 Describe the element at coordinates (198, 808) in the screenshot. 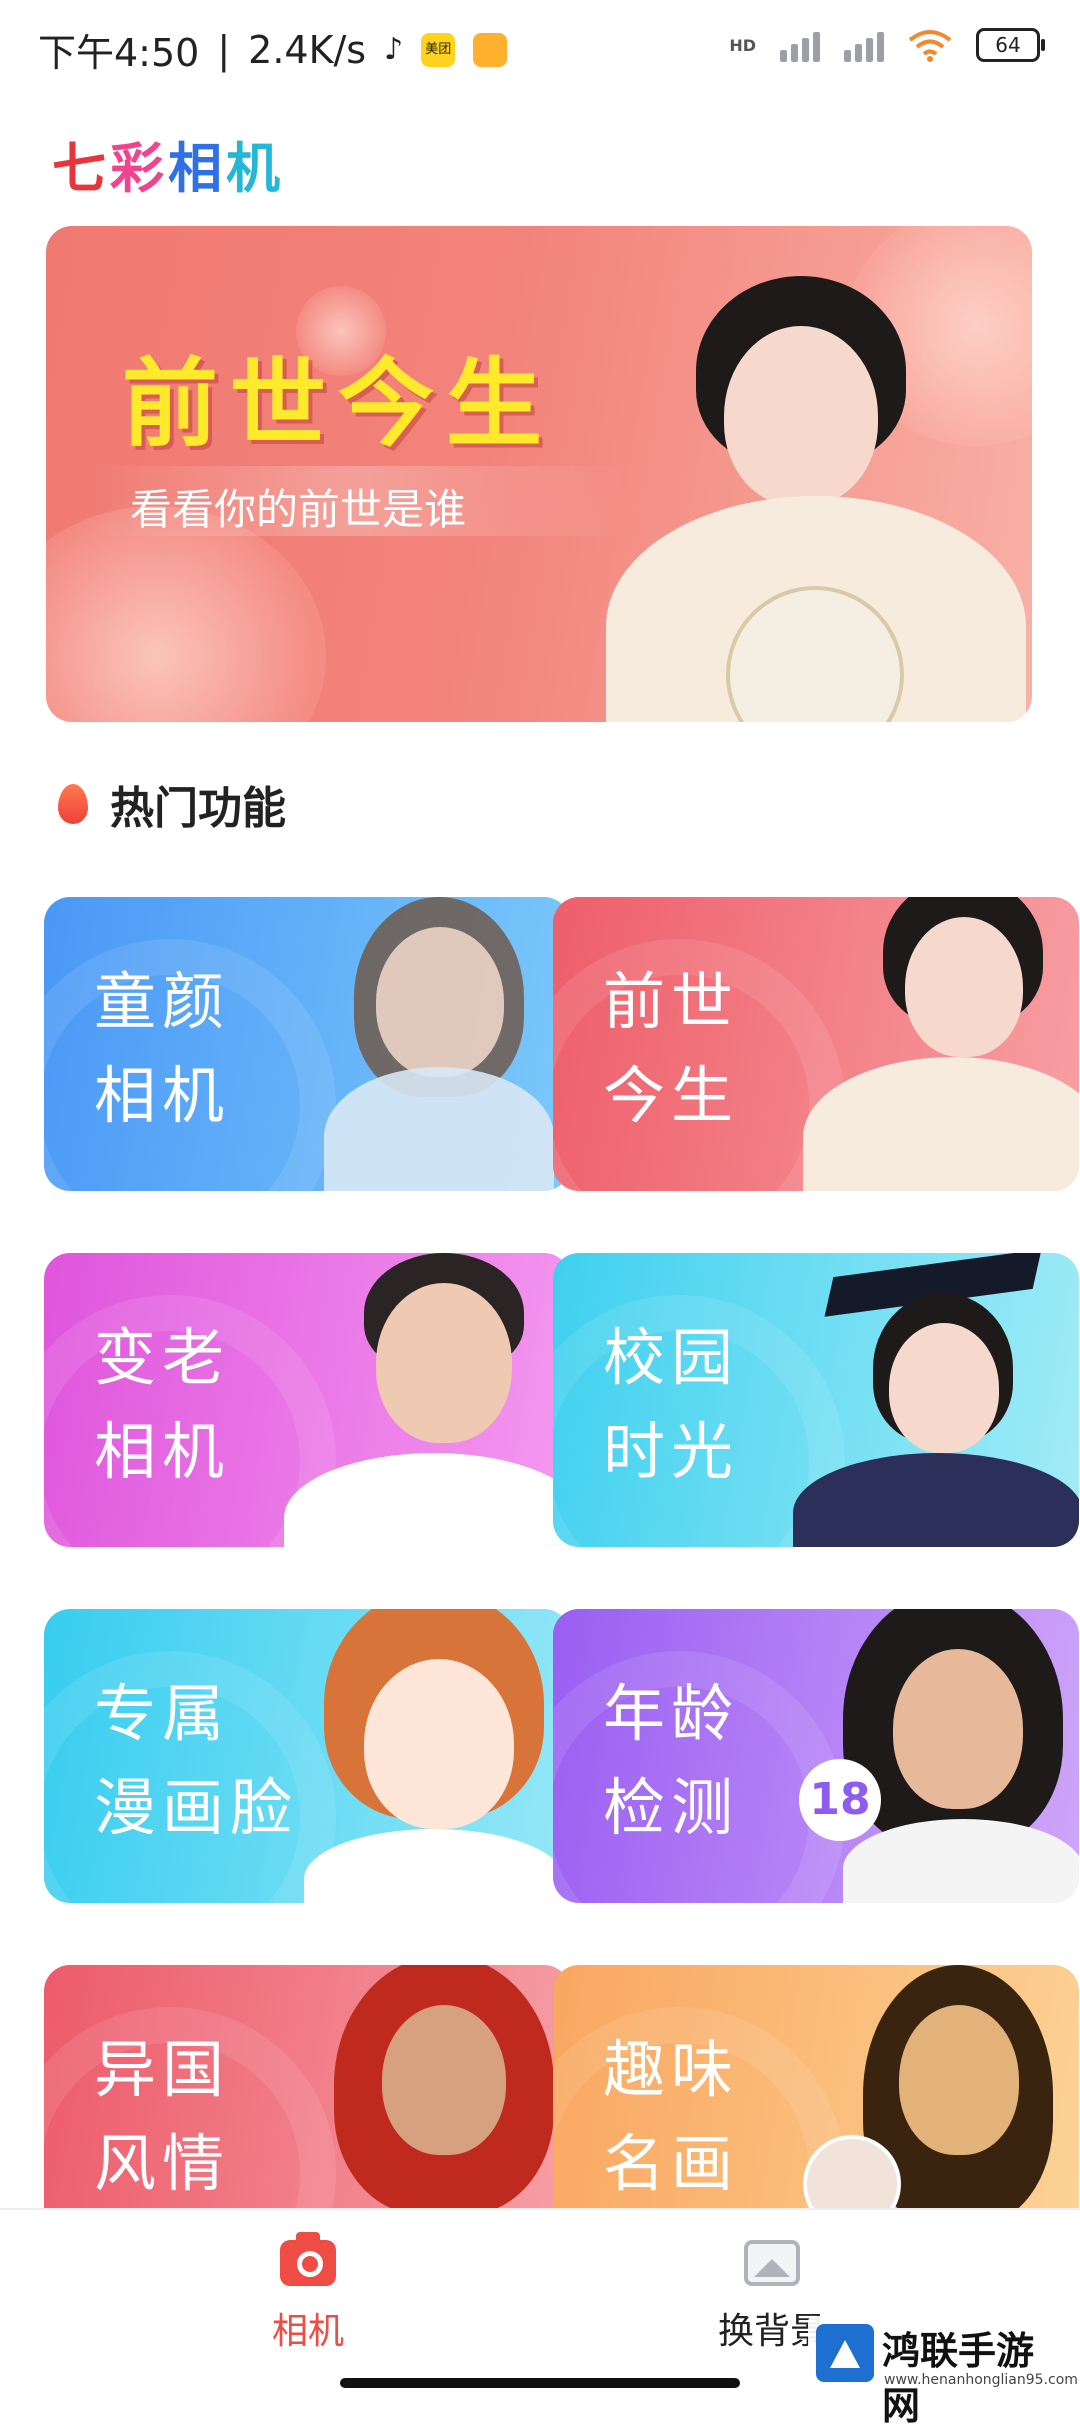

I see `section-title: 热门功能` at that location.